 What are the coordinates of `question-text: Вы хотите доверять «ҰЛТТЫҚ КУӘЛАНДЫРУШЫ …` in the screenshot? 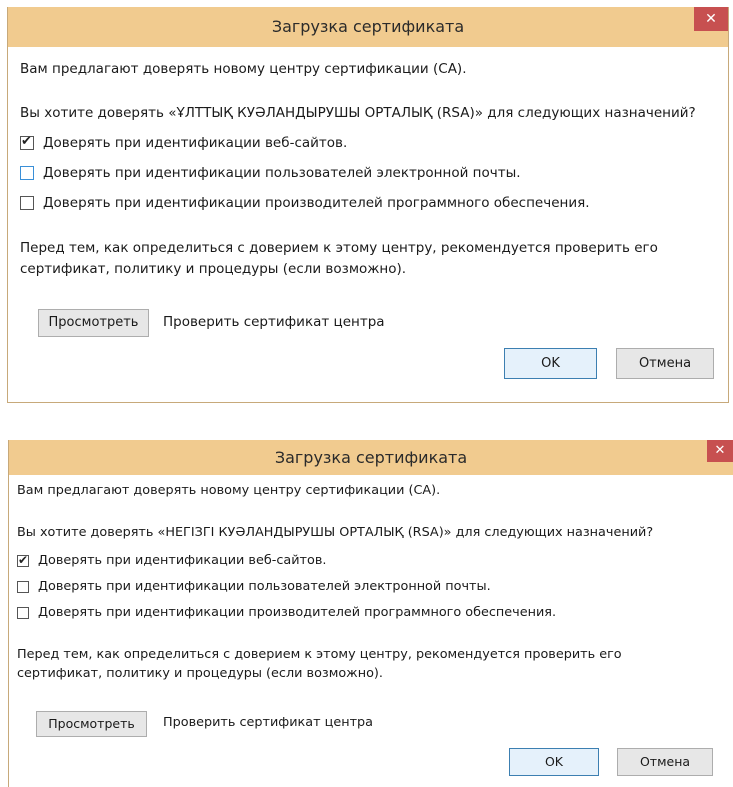 It's located at (358, 113).